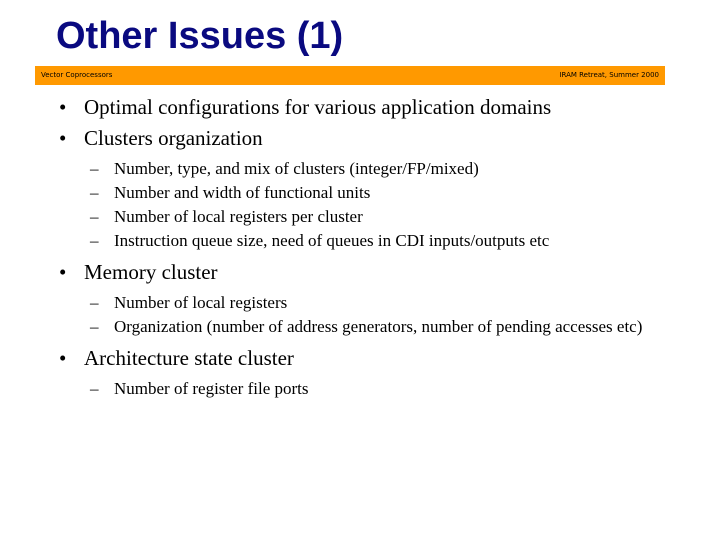 Image resolution: width=720 pixels, height=540 pixels. What do you see at coordinates (211, 388) in the screenshot?
I see `sub-bullet-text: Number of register file ports` at bounding box center [211, 388].